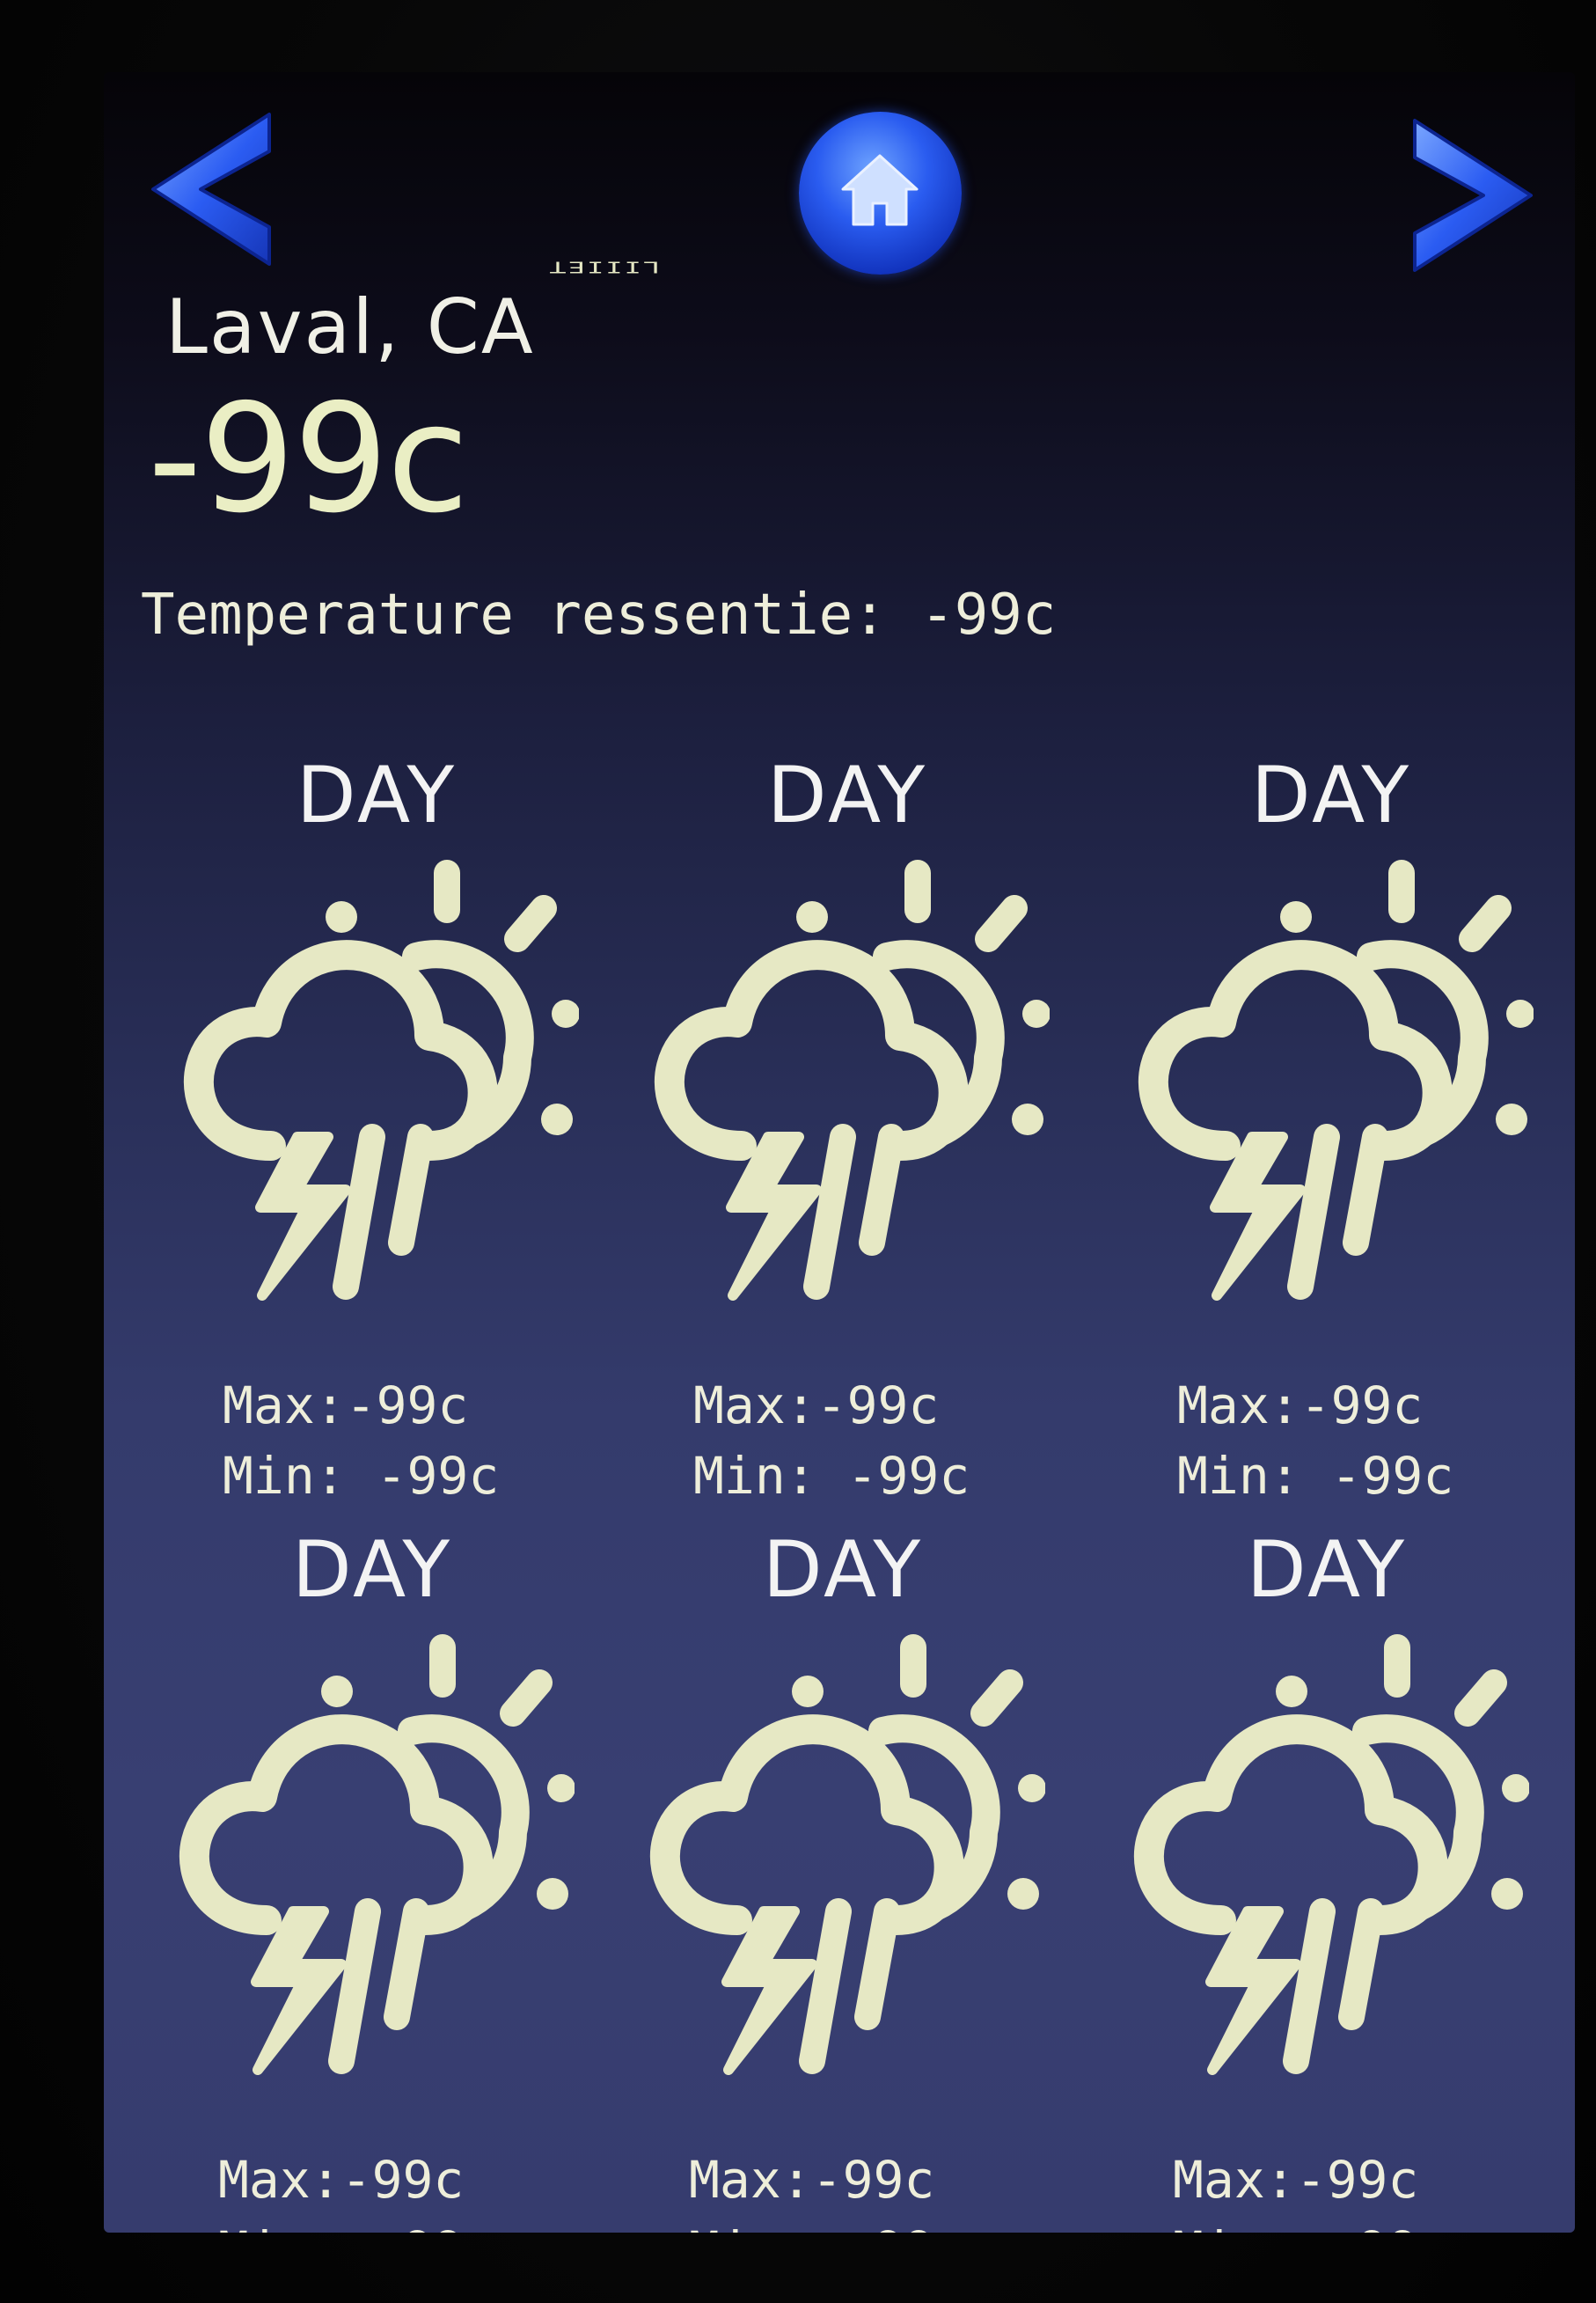 The image size is (1596, 2303). I want to click on home-icon, so click(880, 190).